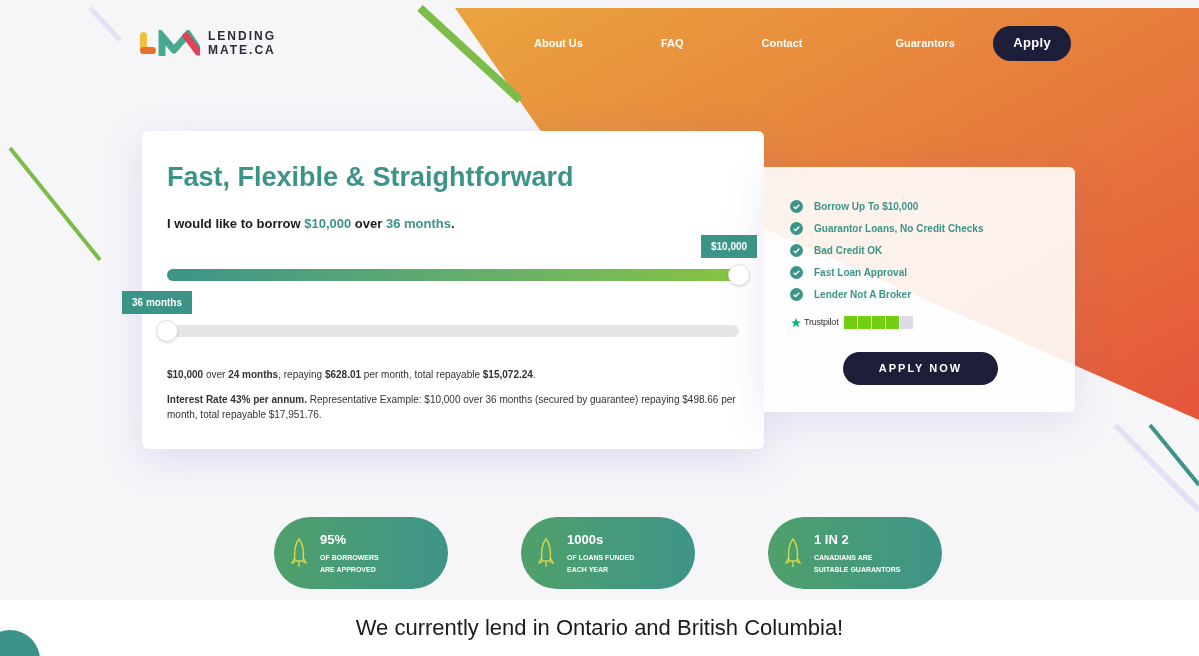  Describe the element at coordinates (925, 43) in the screenshot. I see `nav-link: Guarantors` at that location.